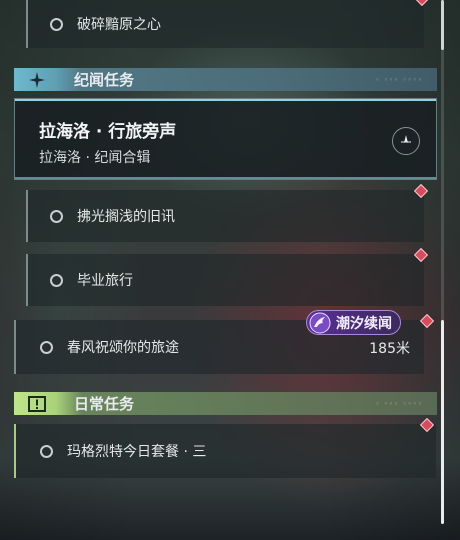 The width and height of the screenshot is (460, 540). I want to click on section-header-daily: 日常任务 ◦ ◦◦◦ ◦◦◦◦, so click(225, 403).